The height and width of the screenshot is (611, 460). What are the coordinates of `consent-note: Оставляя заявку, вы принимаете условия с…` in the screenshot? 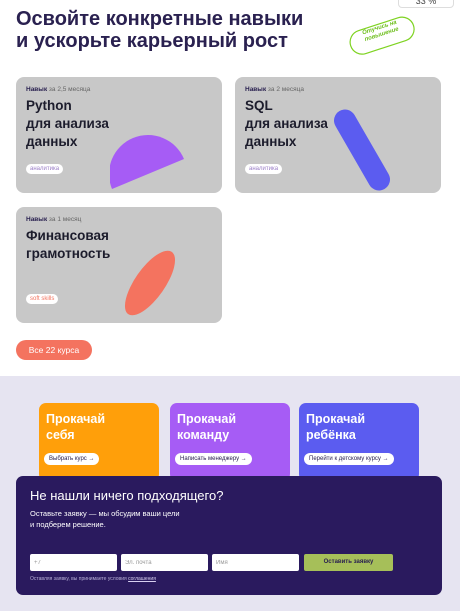 It's located at (93, 579).